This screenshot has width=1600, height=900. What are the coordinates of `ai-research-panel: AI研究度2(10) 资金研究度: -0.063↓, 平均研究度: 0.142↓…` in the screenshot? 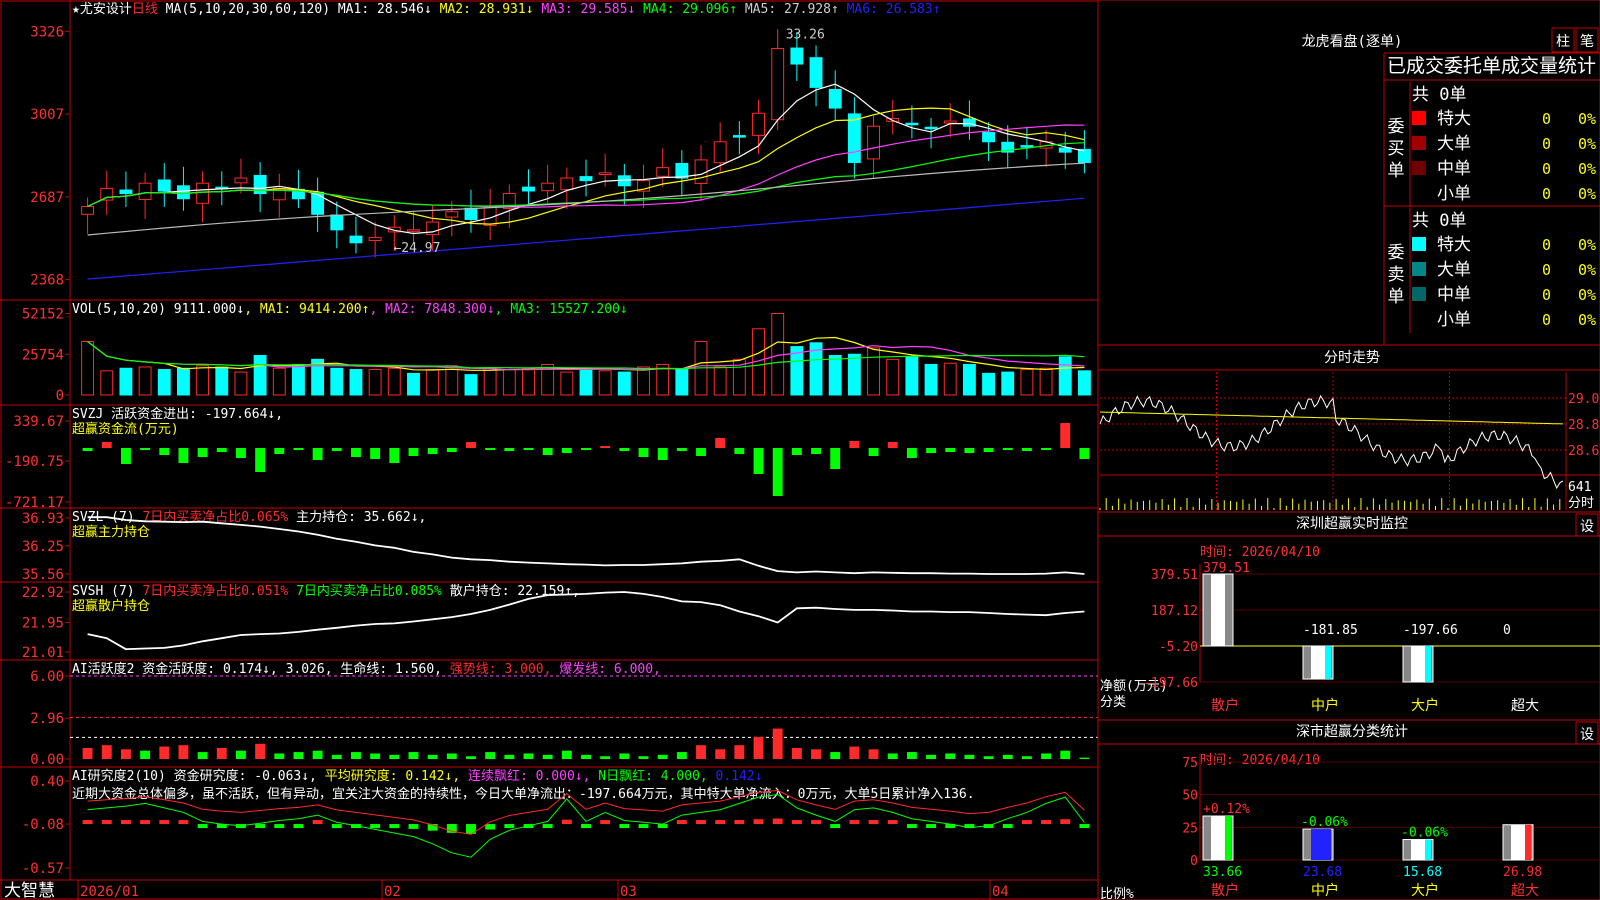 It's located at (556, 822).